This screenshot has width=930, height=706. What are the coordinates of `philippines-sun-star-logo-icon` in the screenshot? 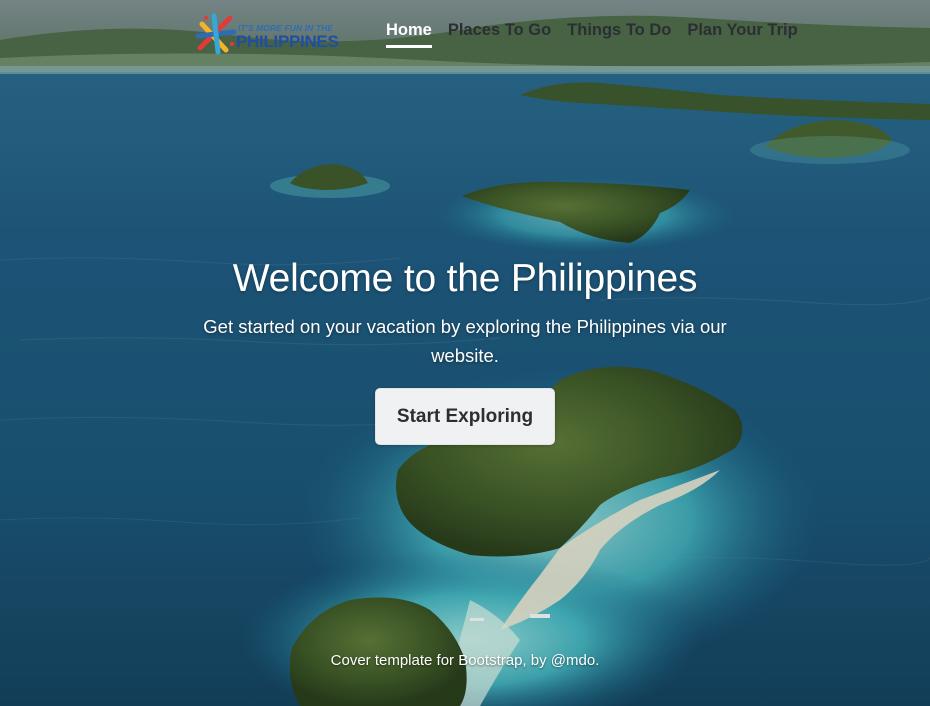 It's located at (216, 34).